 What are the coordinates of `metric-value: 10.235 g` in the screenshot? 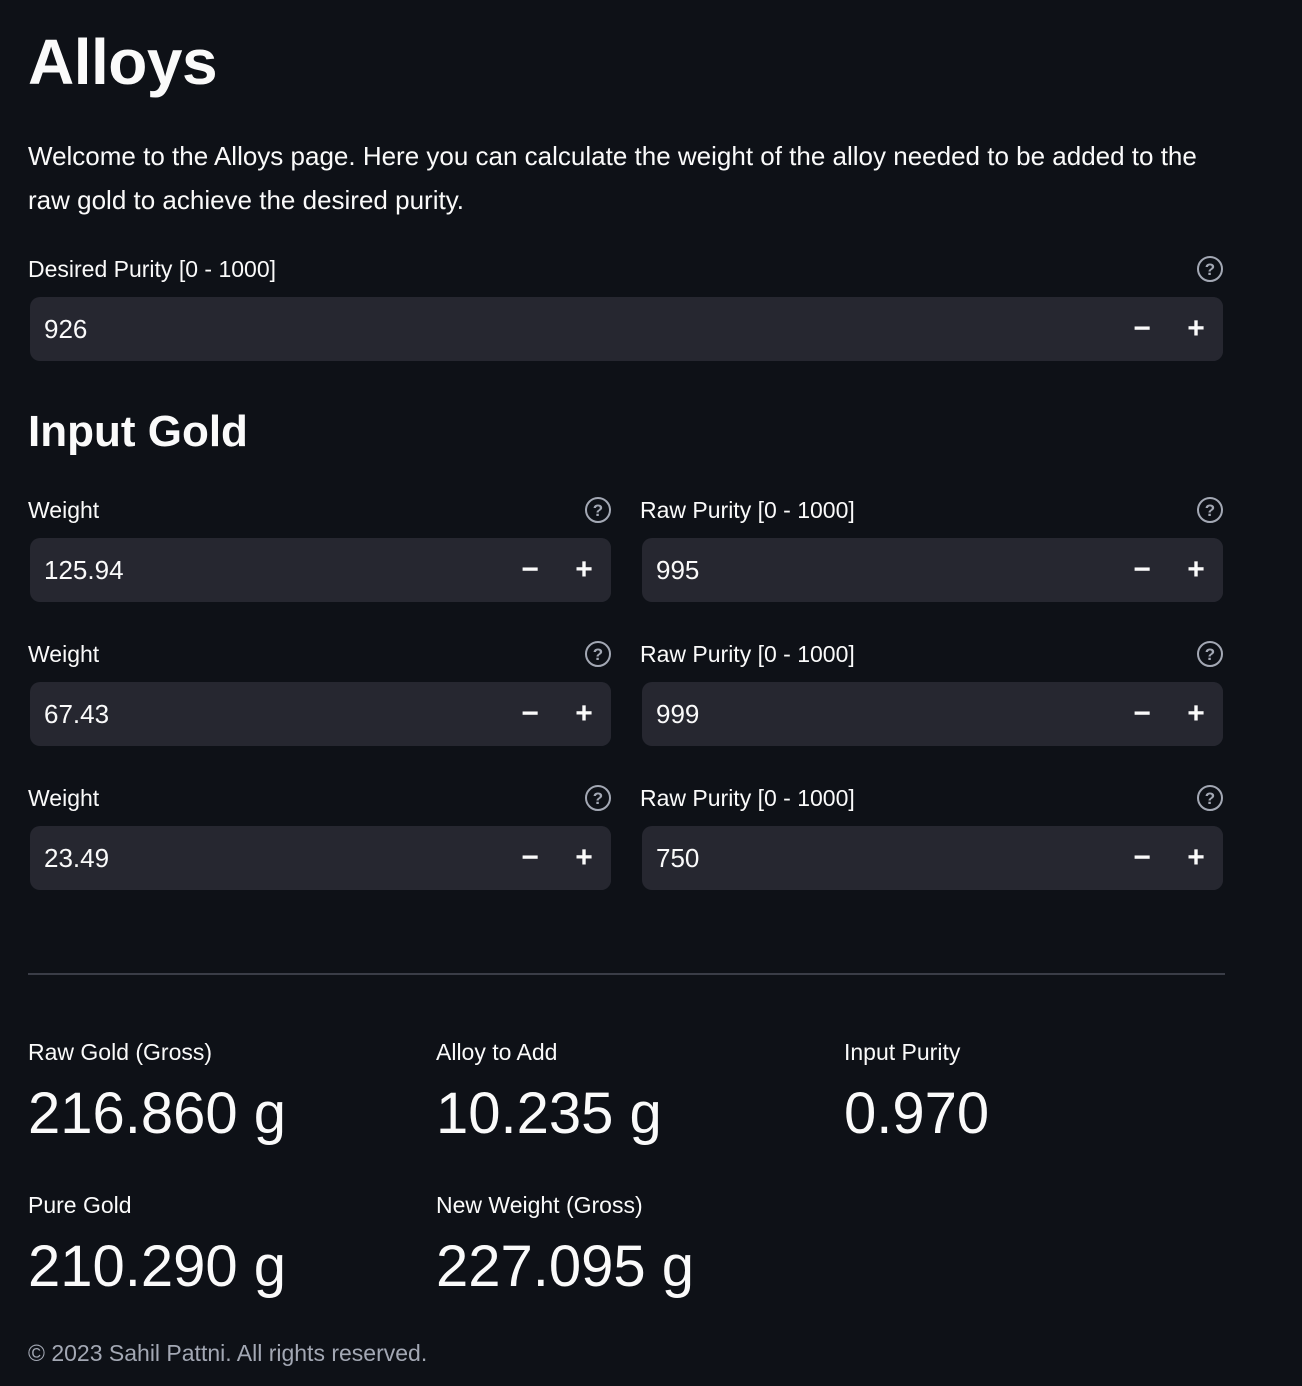 It's located at (549, 1113).